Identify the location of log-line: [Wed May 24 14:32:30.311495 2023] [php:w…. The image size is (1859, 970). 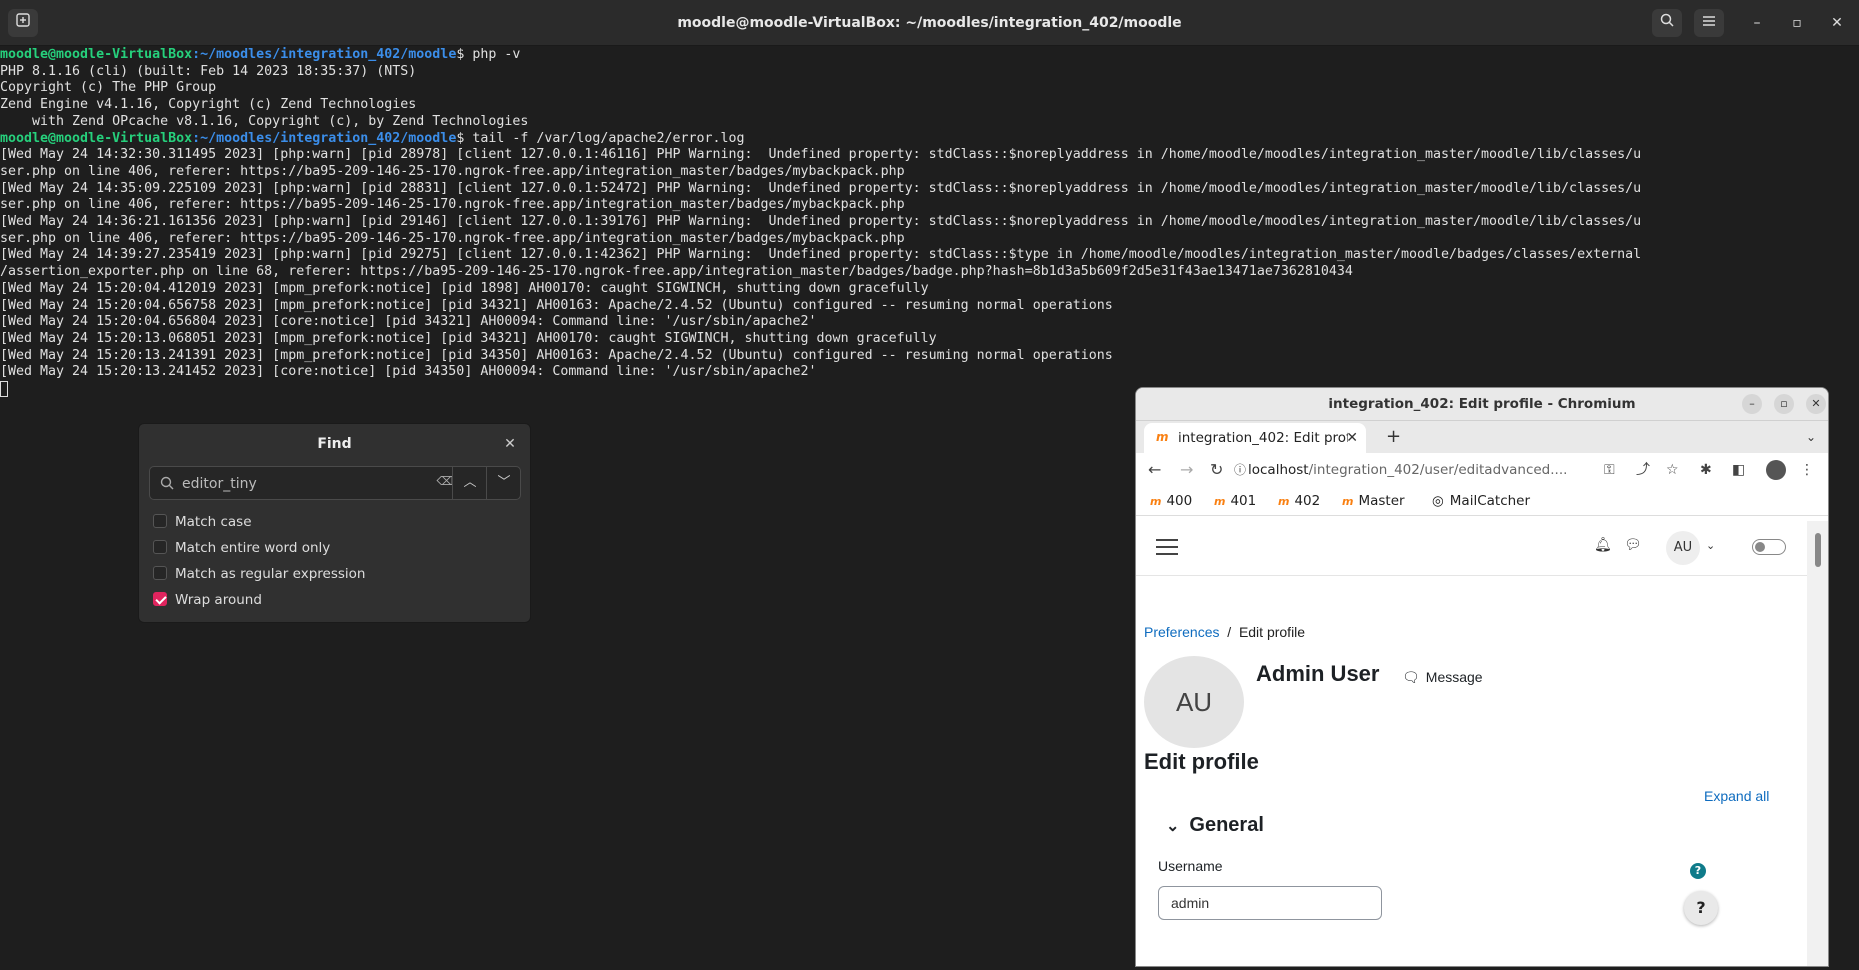
(821, 155).